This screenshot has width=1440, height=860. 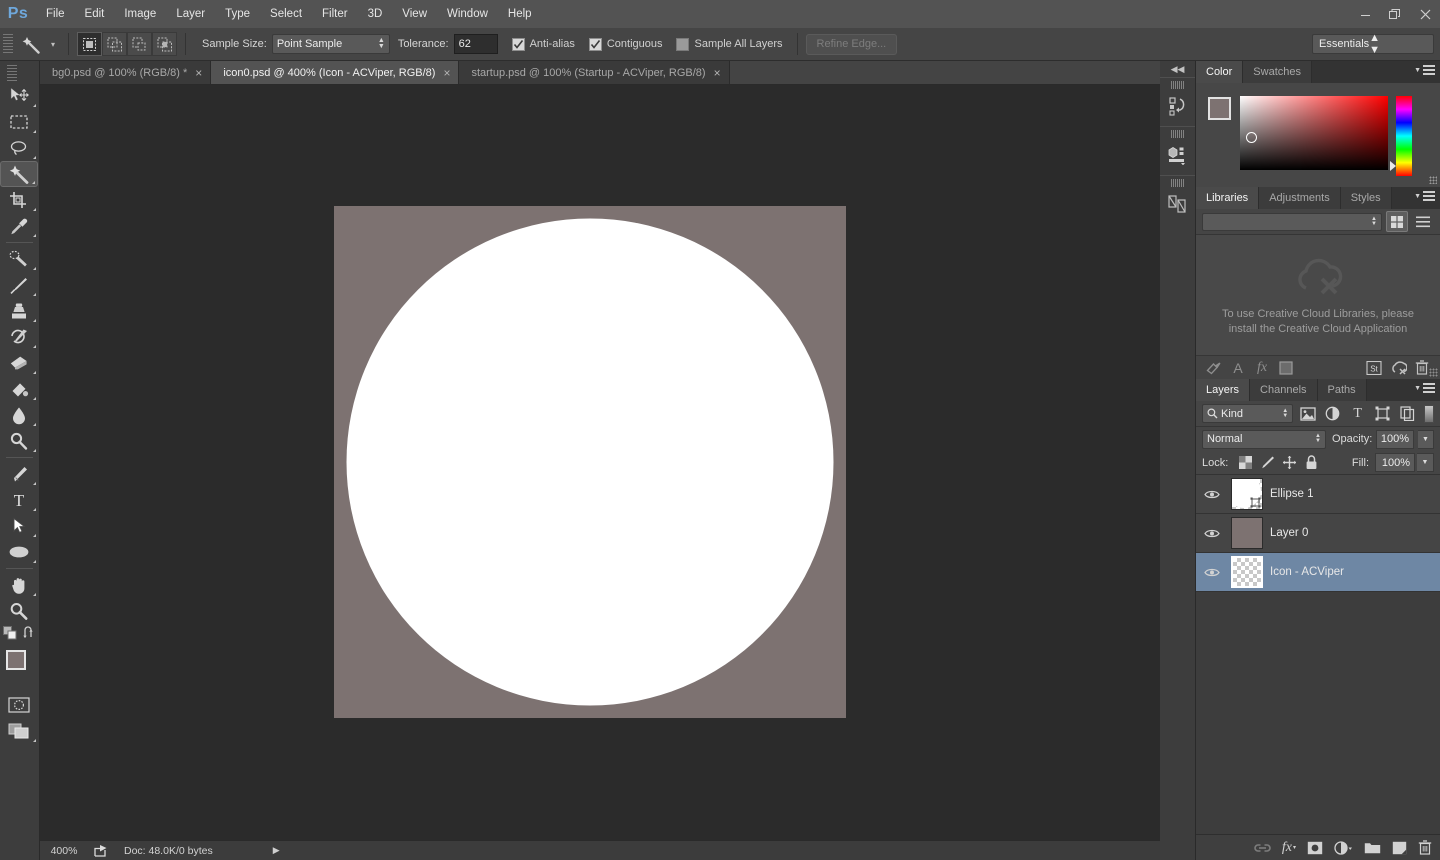 What do you see at coordinates (95, 14) in the screenshot?
I see `menu-edit: Edit` at bounding box center [95, 14].